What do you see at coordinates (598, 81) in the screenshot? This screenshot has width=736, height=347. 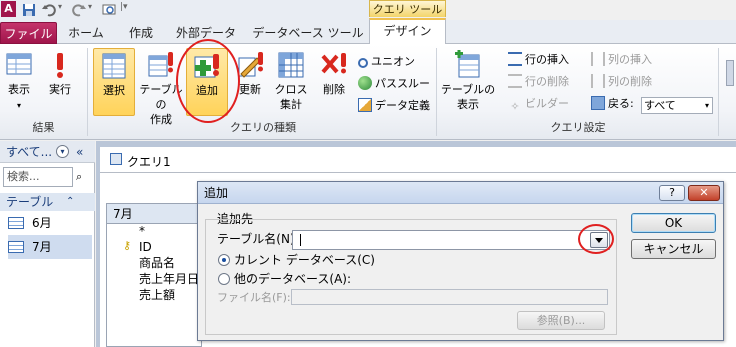 I see `delete-columns-icon` at bounding box center [598, 81].